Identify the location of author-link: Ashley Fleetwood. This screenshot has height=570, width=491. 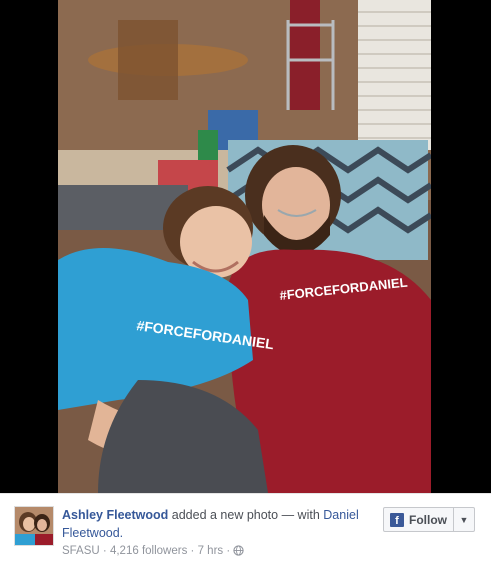
(115, 515).